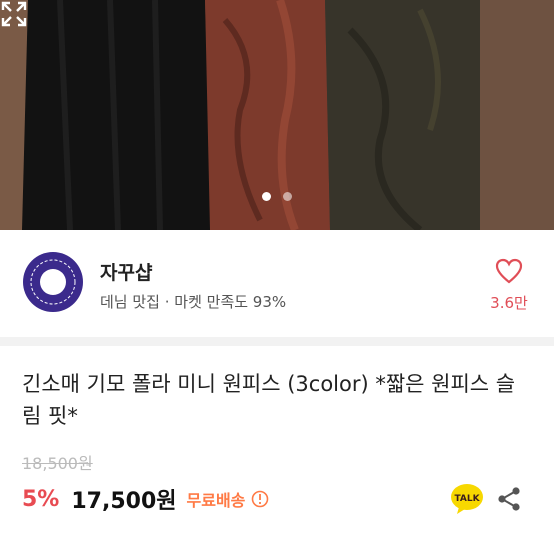  What do you see at coordinates (277, 341) in the screenshot?
I see `section-divider` at bounding box center [277, 341].